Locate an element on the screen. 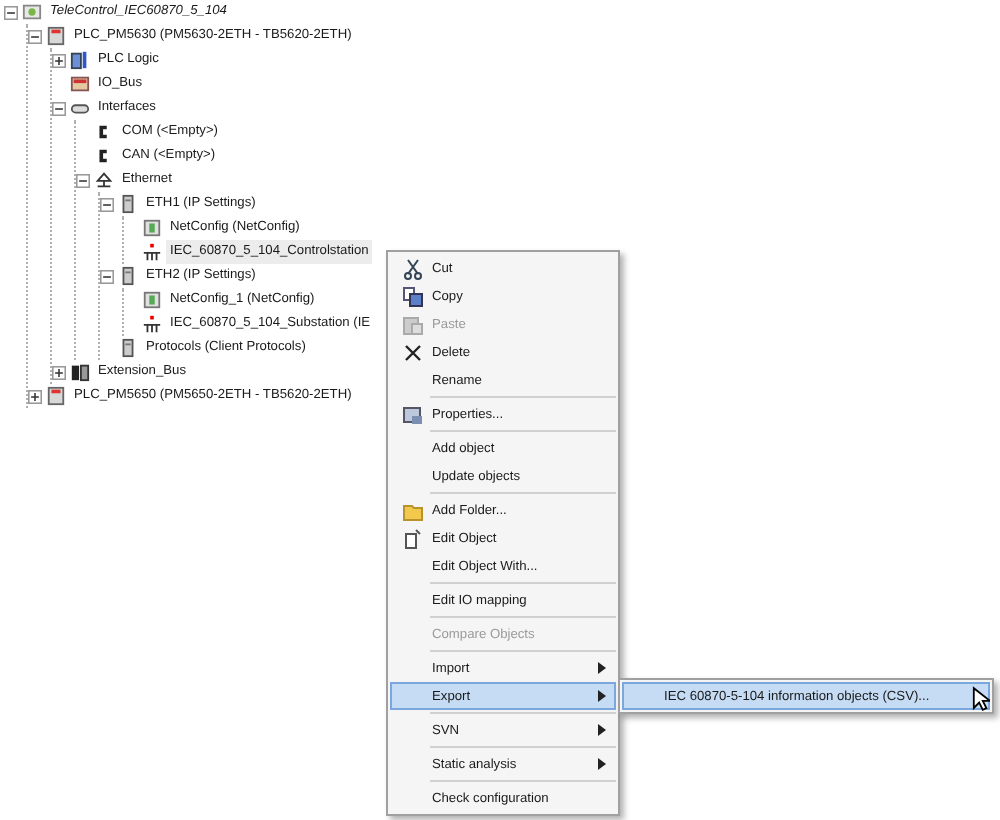 This screenshot has height=820, width=1000. network-icon is located at coordinates (104, 180).